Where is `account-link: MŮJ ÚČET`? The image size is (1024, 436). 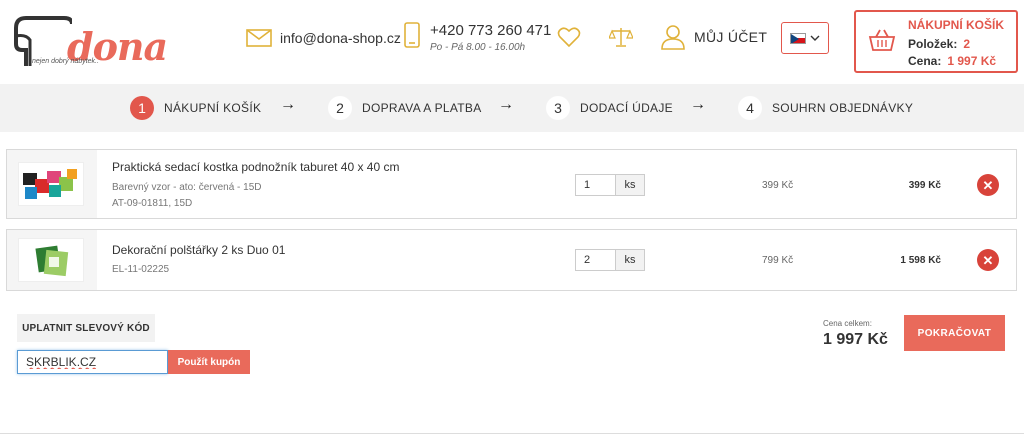
account-link: MŮJ ÚČET is located at coordinates (713, 37).